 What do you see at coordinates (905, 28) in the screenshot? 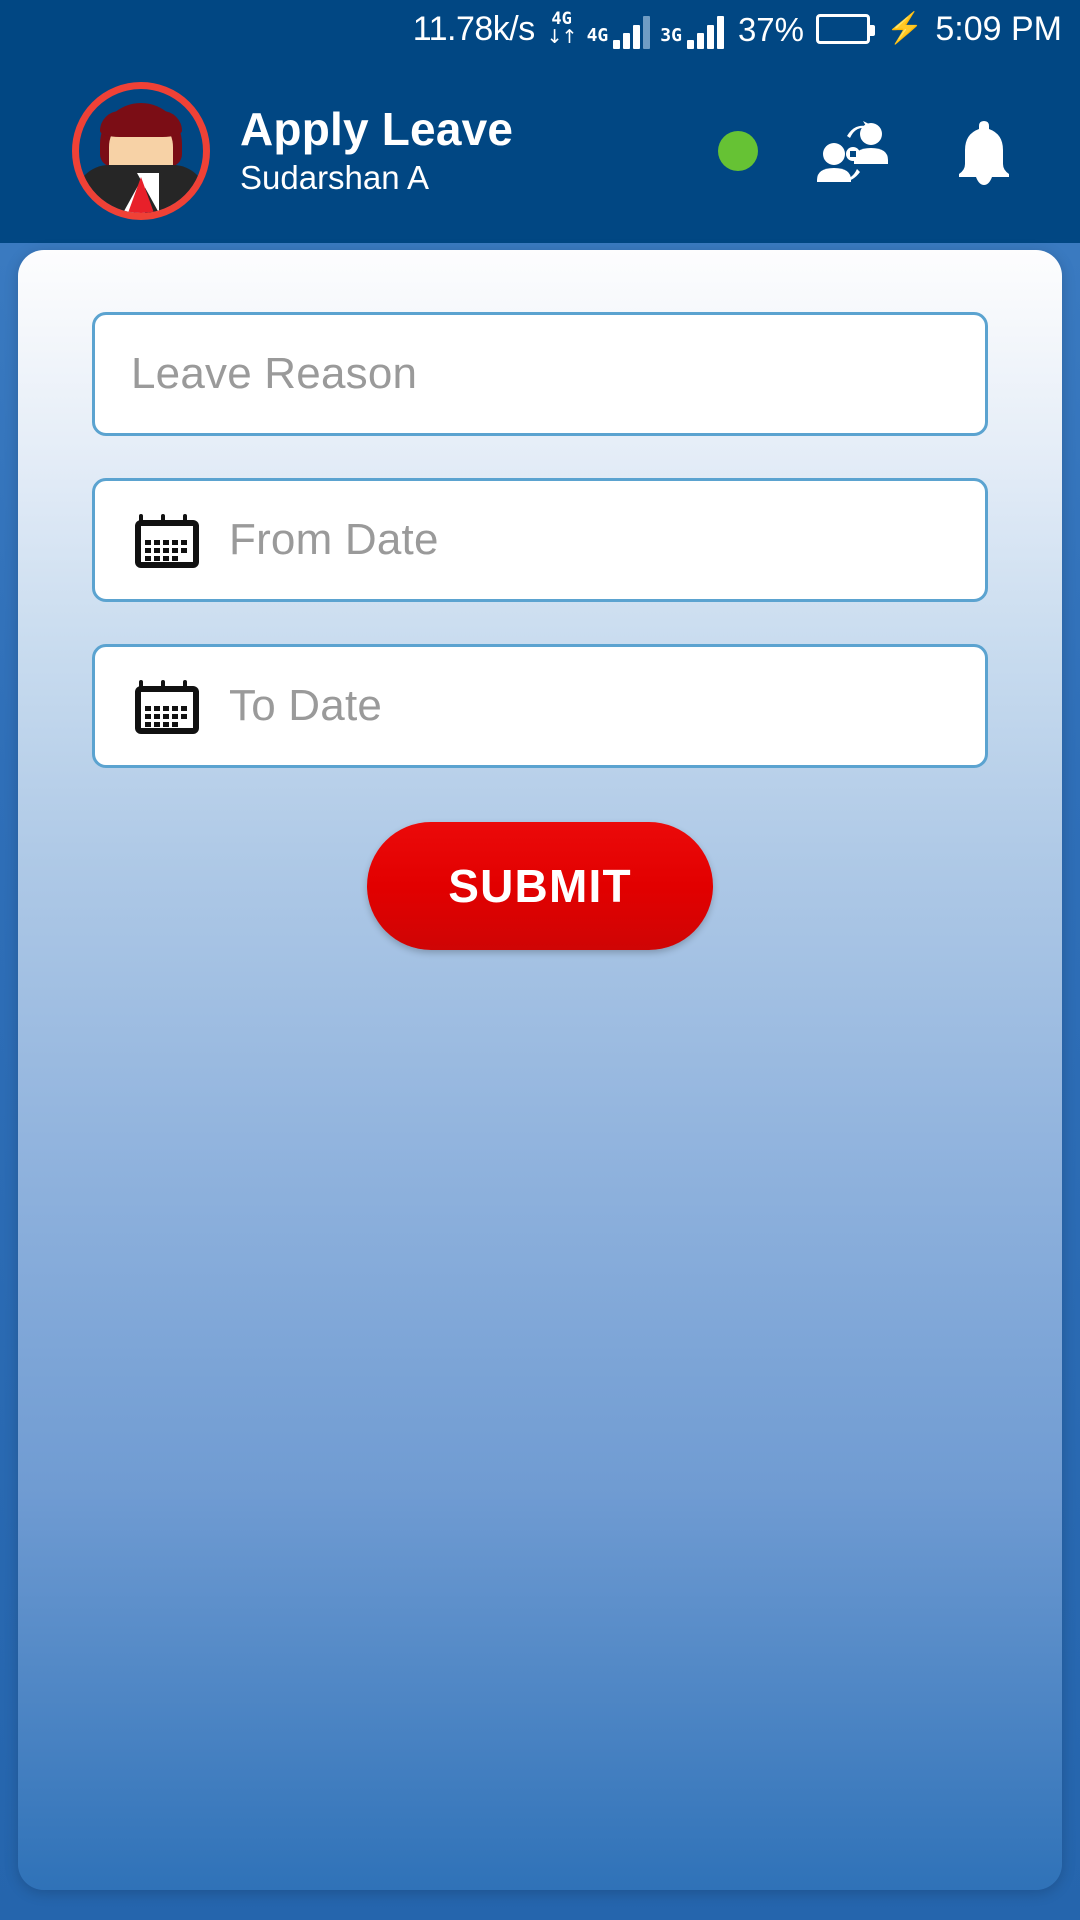
I see `charging-bolt-icon: ⚡` at bounding box center [905, 28].